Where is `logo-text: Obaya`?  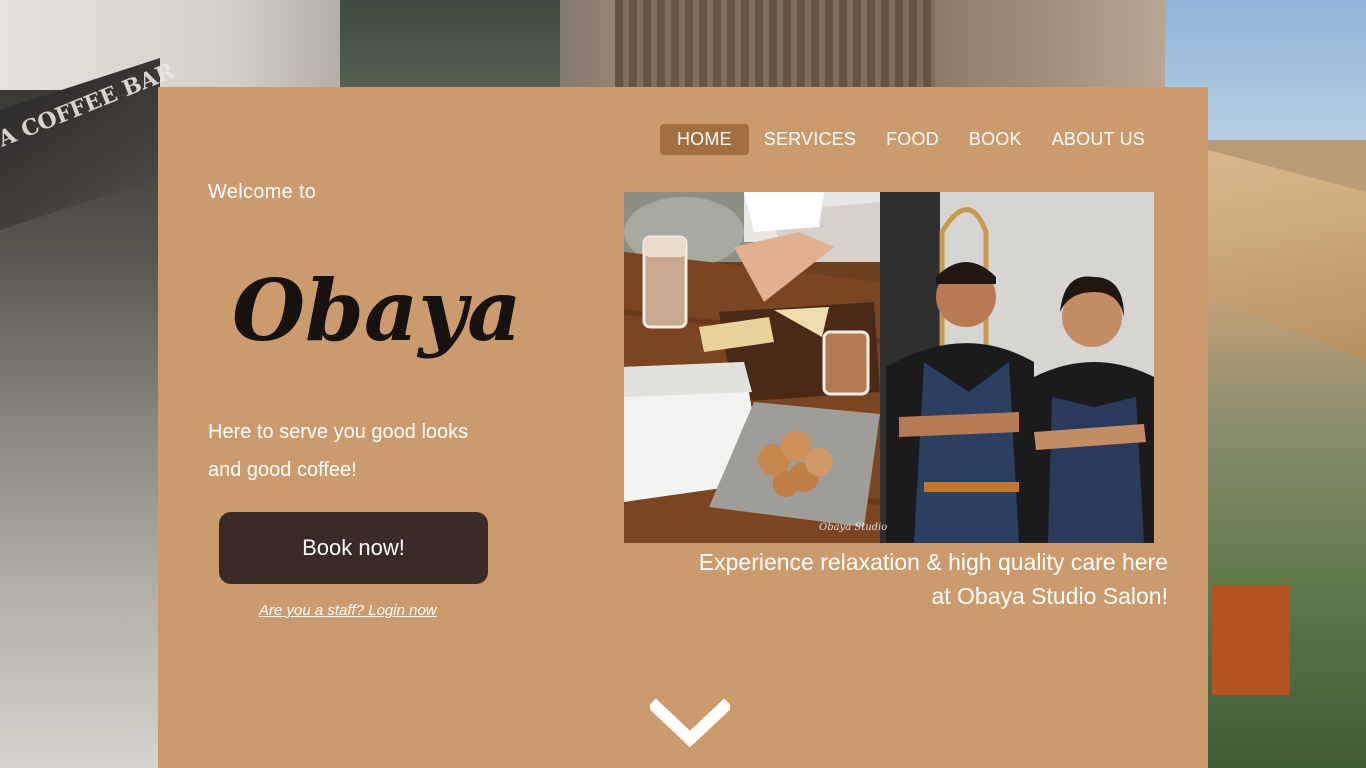 logo-text: Obaya is located at coordinates (377, 310).